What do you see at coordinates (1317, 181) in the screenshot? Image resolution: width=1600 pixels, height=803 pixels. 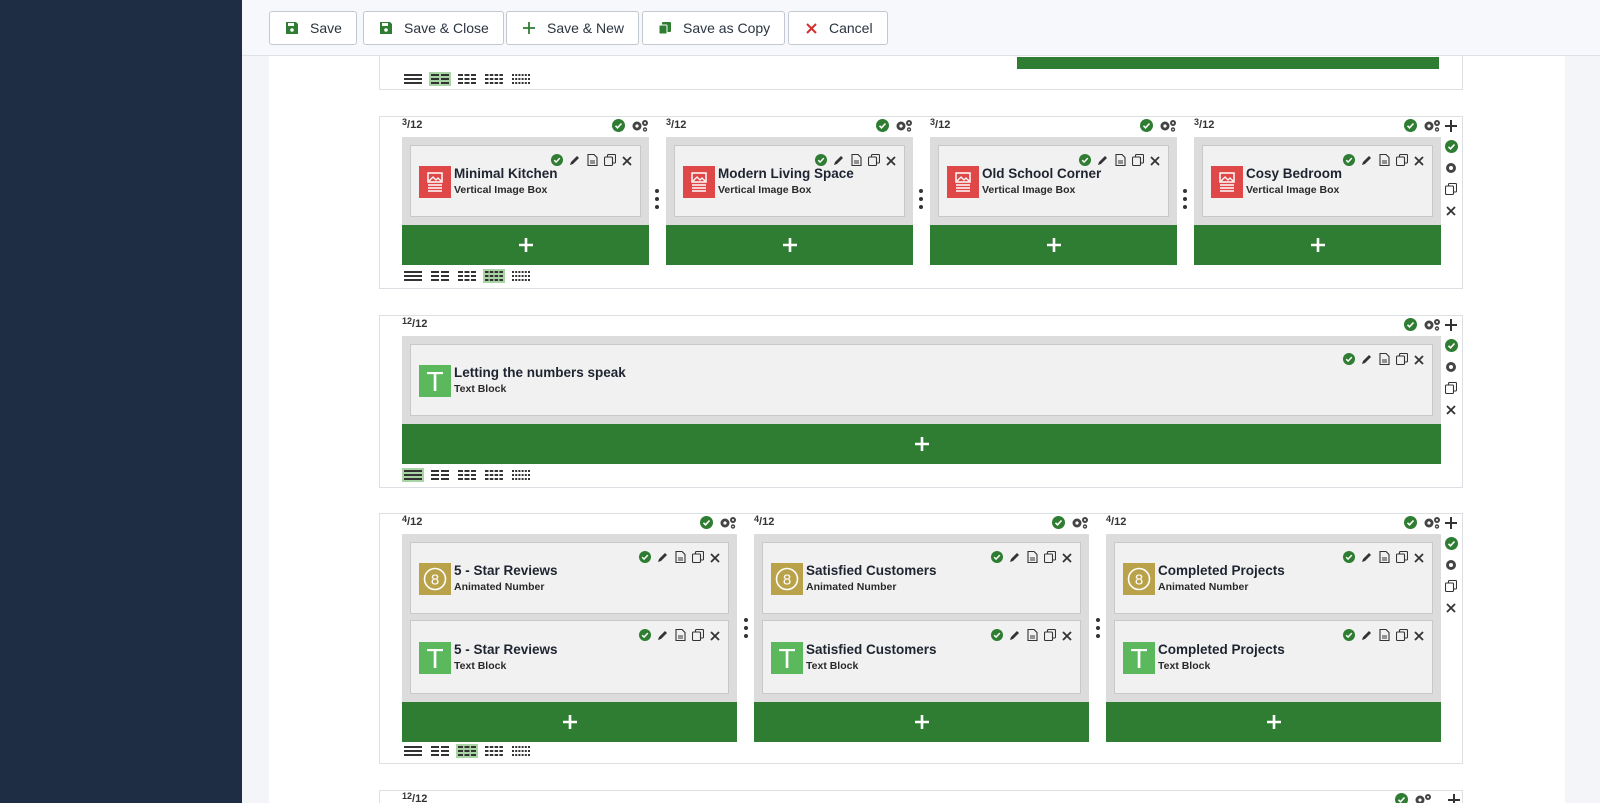 I see `builder-element: Cosy Bedroom Vertical Image Box` at bounding box center [1317, 181].